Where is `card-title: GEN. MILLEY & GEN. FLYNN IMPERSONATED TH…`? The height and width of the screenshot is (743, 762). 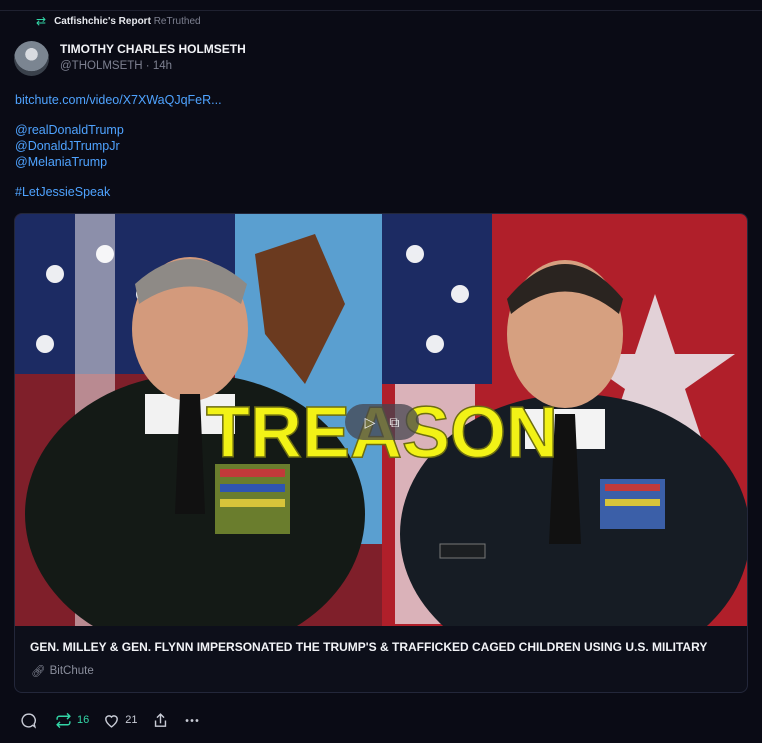 card-title: GEN. MILLEY & GEN. FLYNN IMPERSONATED TH… is located at coordinates (382, 647).